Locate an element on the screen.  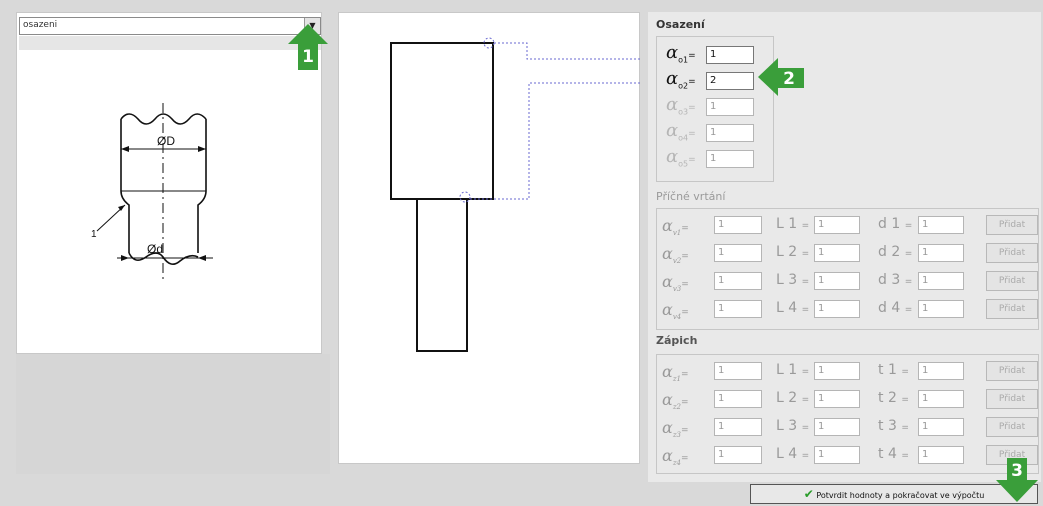
pricne-d-label: d 3 = is located at coordinates (895, 280).